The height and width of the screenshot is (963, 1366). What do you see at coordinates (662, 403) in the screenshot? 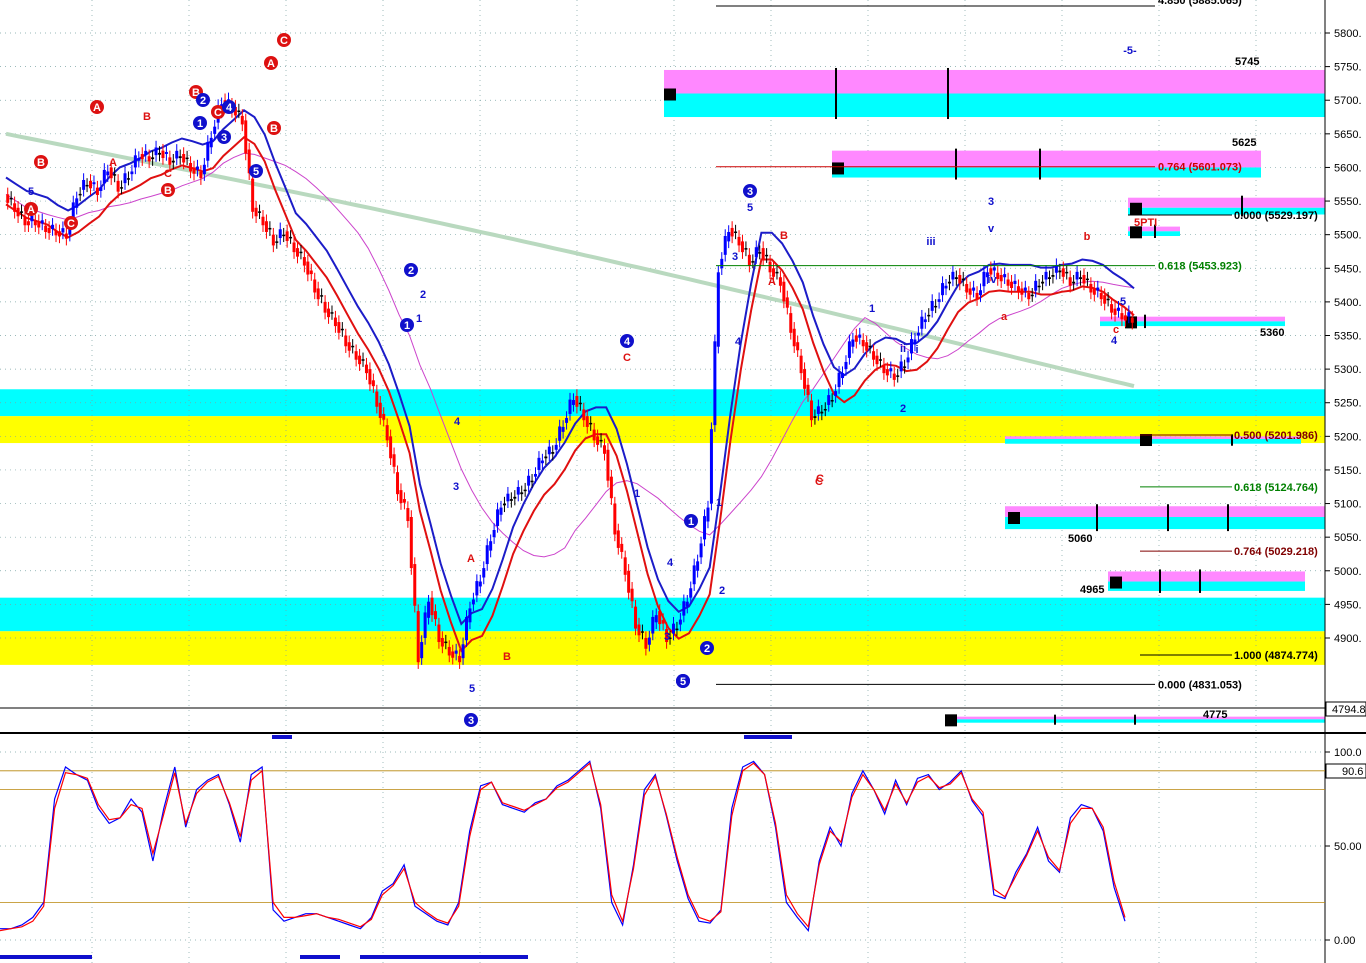
I see `zone-cyan` at bounding box center [662, 403].